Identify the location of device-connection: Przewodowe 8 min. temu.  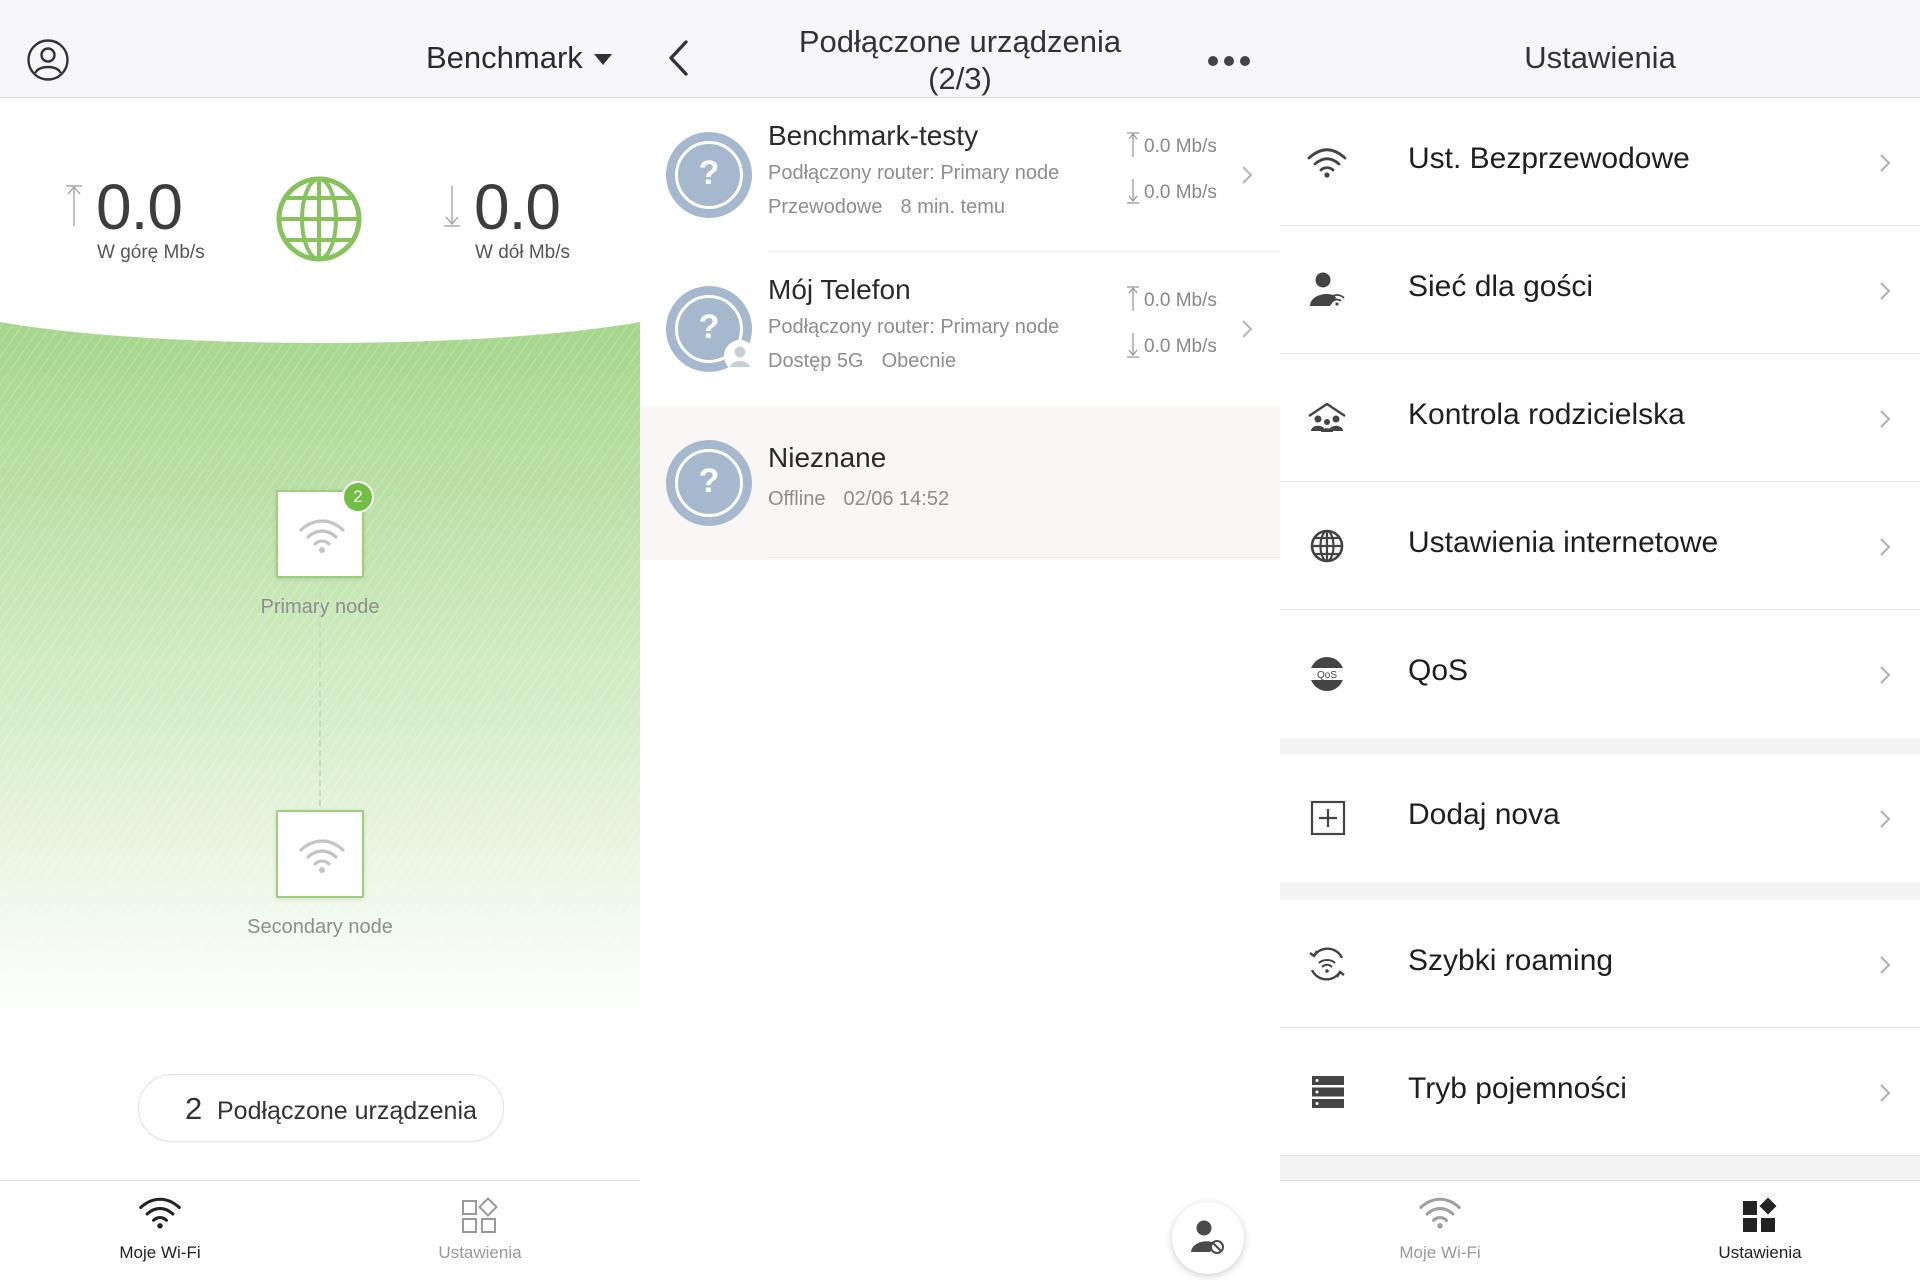
(886, 207).